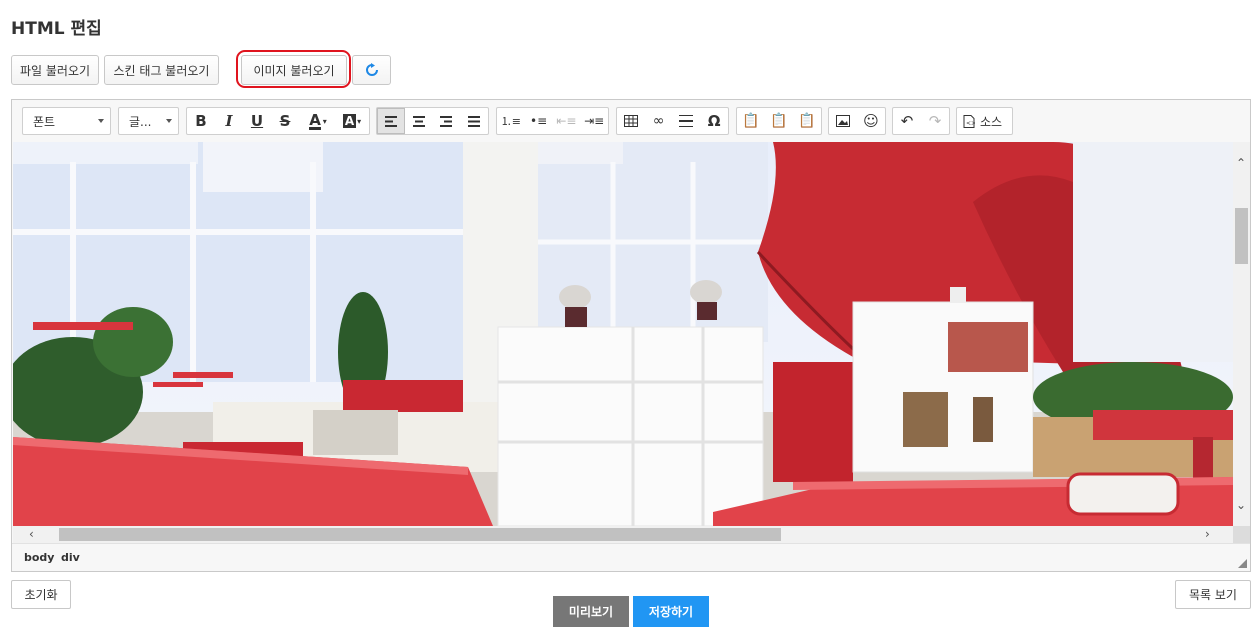  I want to click on table-icon, so click(630, 121).